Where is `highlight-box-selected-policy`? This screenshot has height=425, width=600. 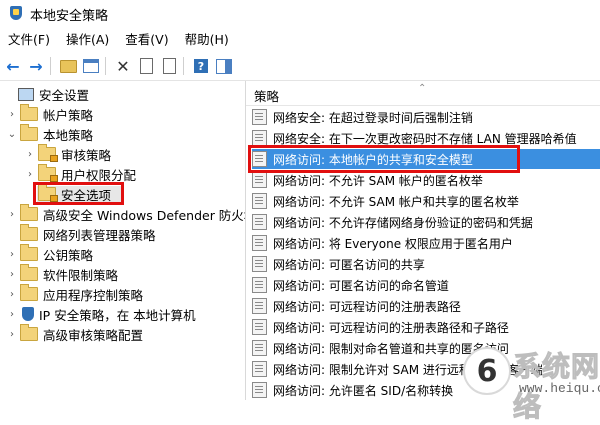
highlight-box-selected-policy is located at coordinates (384, 159).